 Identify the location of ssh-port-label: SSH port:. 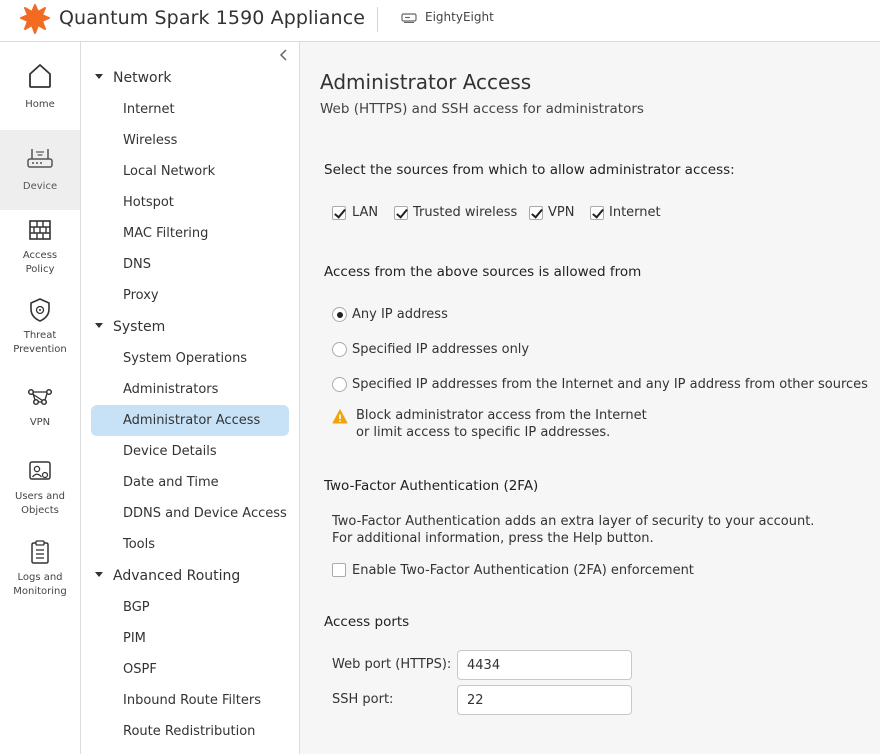
(363, 699).